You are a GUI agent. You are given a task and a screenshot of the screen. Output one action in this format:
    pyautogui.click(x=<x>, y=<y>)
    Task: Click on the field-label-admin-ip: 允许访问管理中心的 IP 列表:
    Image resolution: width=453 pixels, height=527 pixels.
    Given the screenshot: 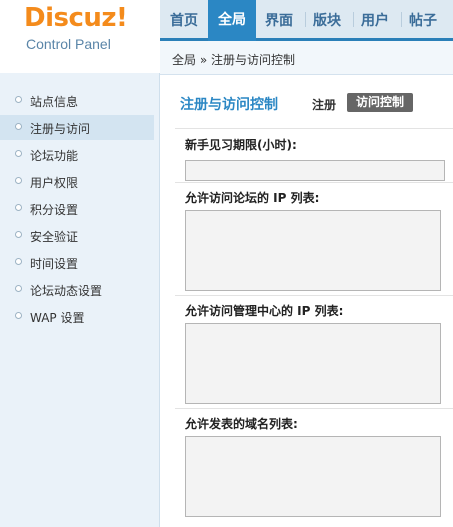 What is the action you would take?
    pyautogui.click(x=264, y=311)
    